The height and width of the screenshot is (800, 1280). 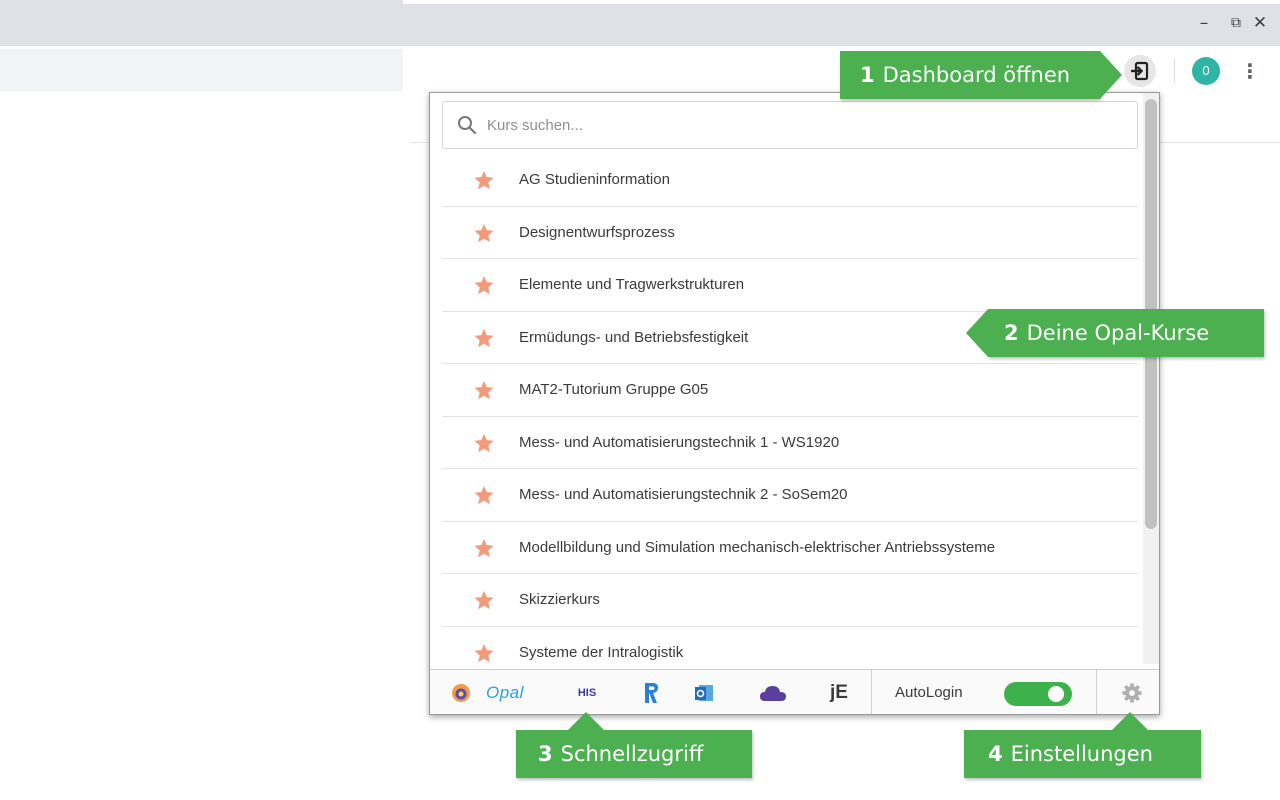 I want to click on outlook-icon, so click(x=704, y=692).